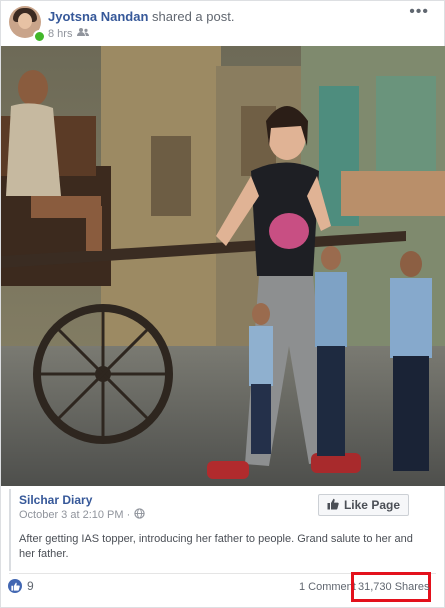 The image size is (445, 608). I want to click on globe-icon, so click(139, 515).